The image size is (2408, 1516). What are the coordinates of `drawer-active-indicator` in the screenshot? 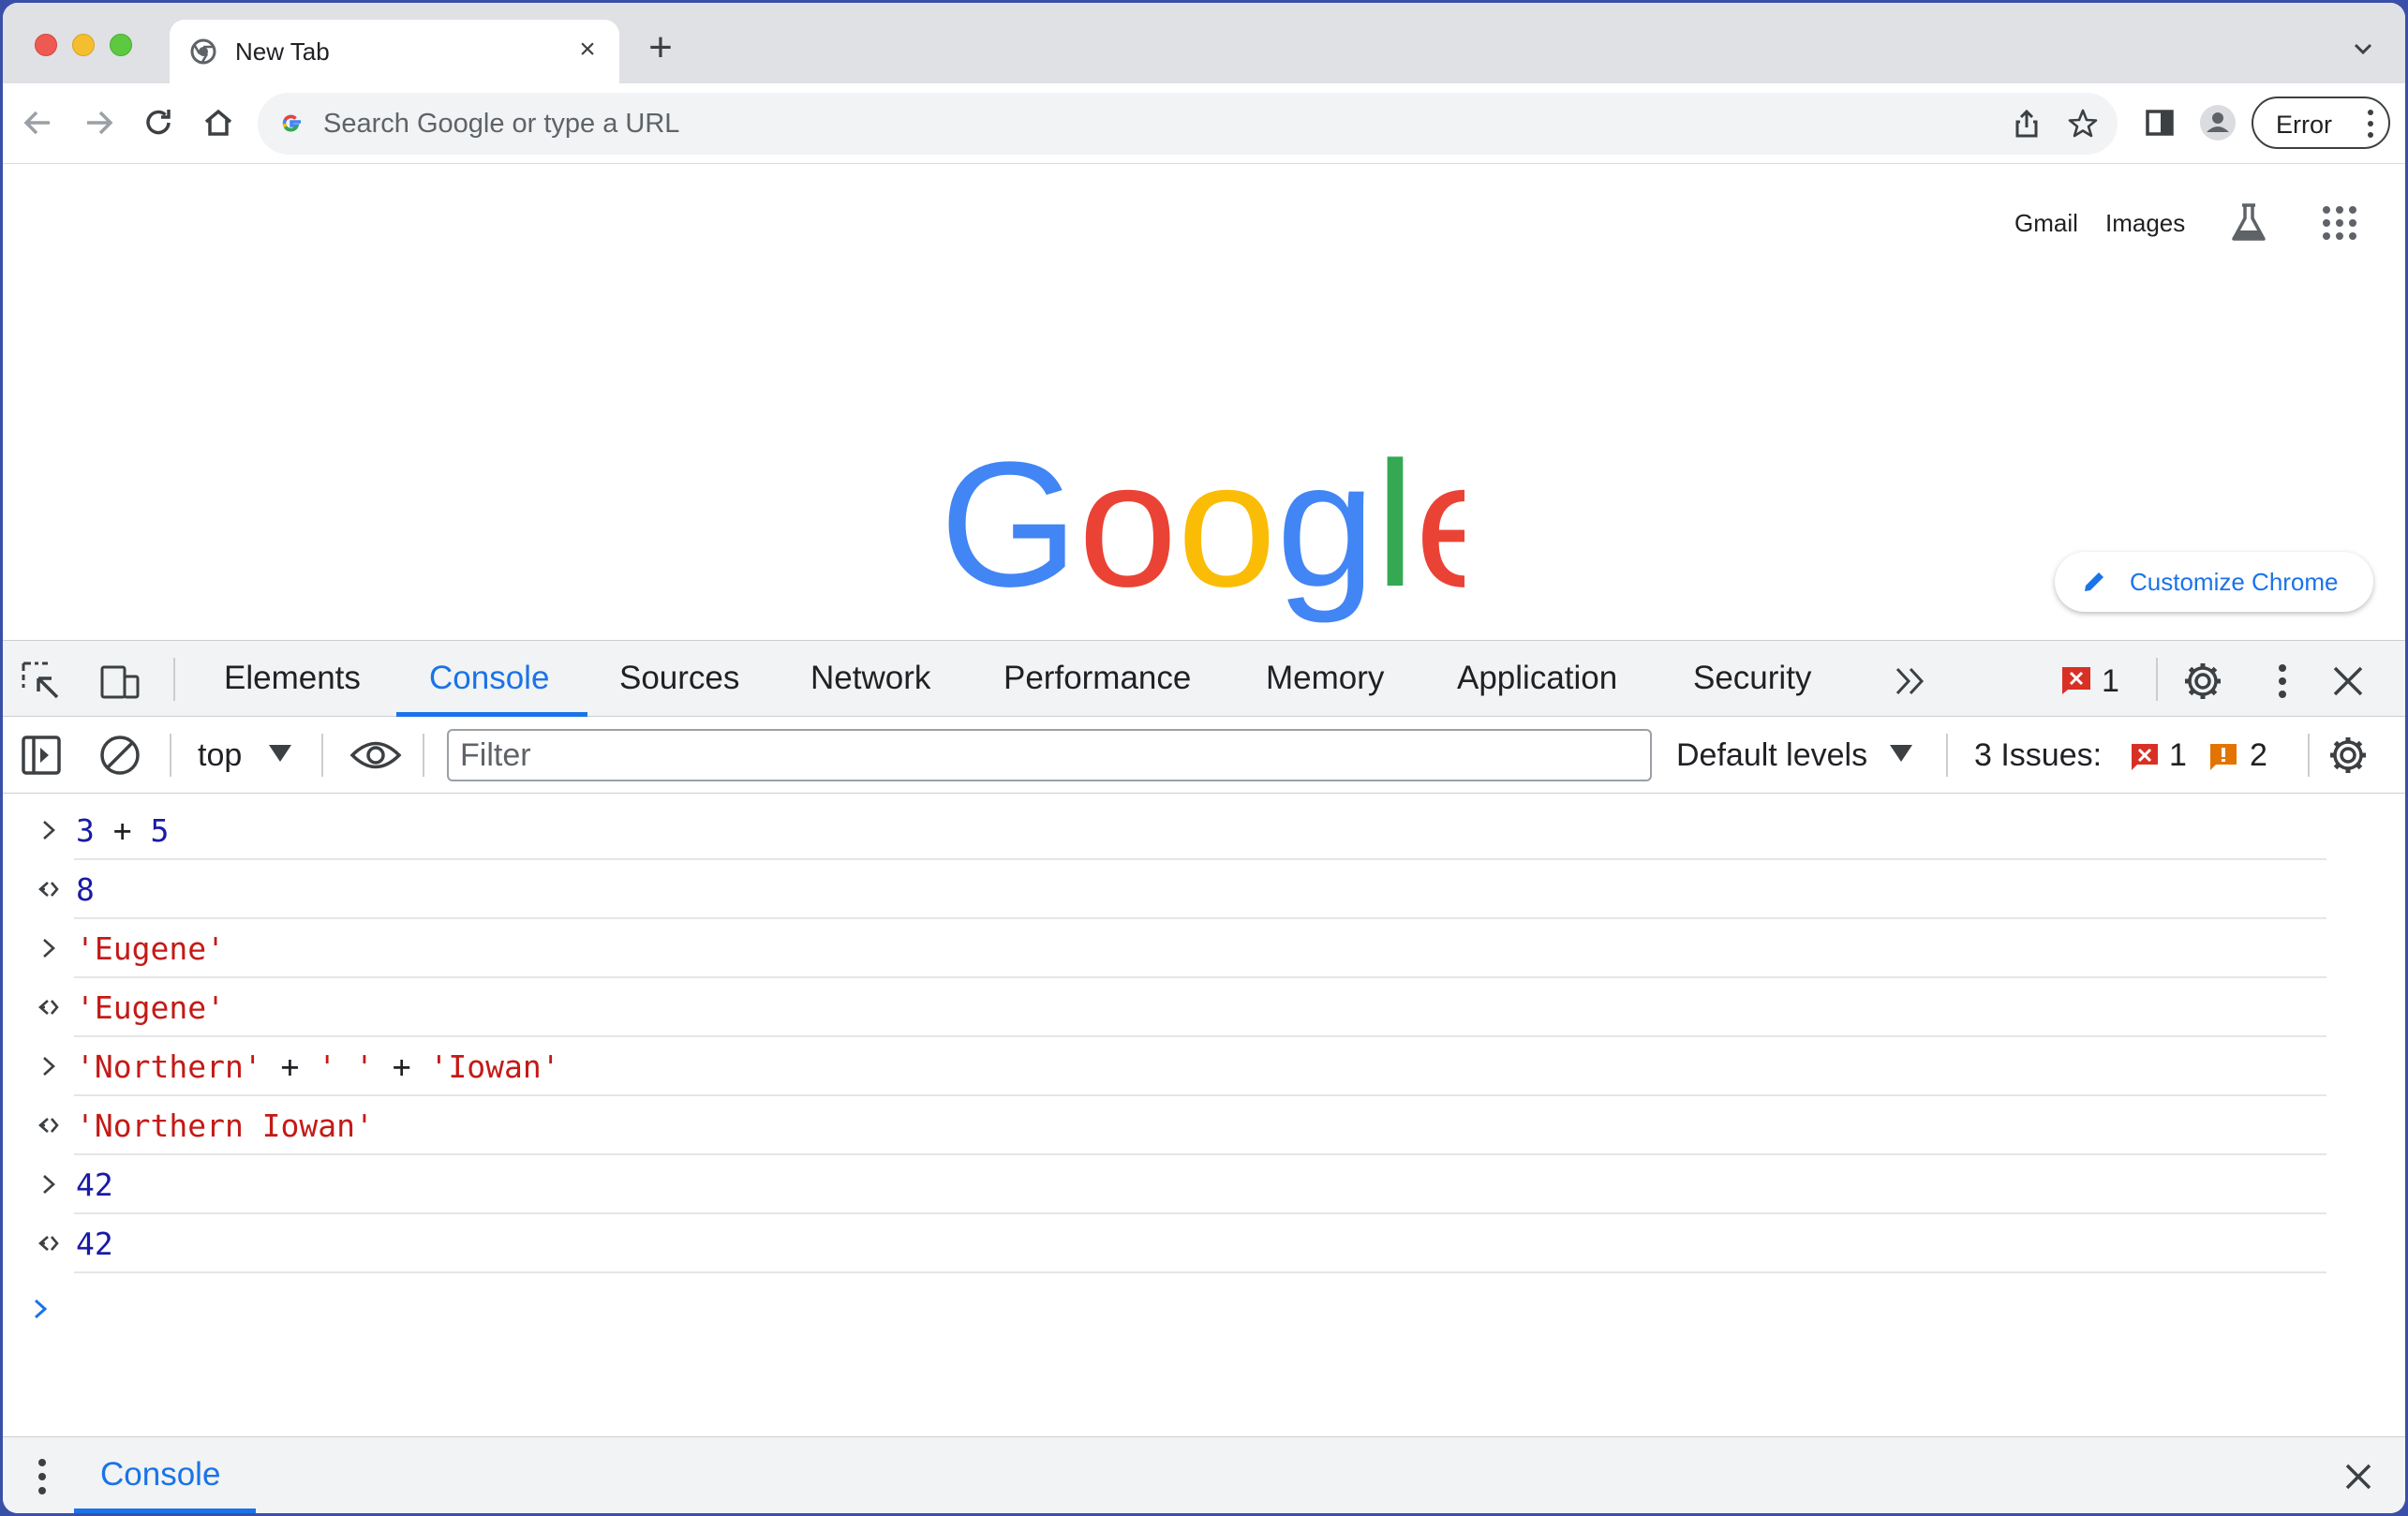 It's located at (165, 1511).